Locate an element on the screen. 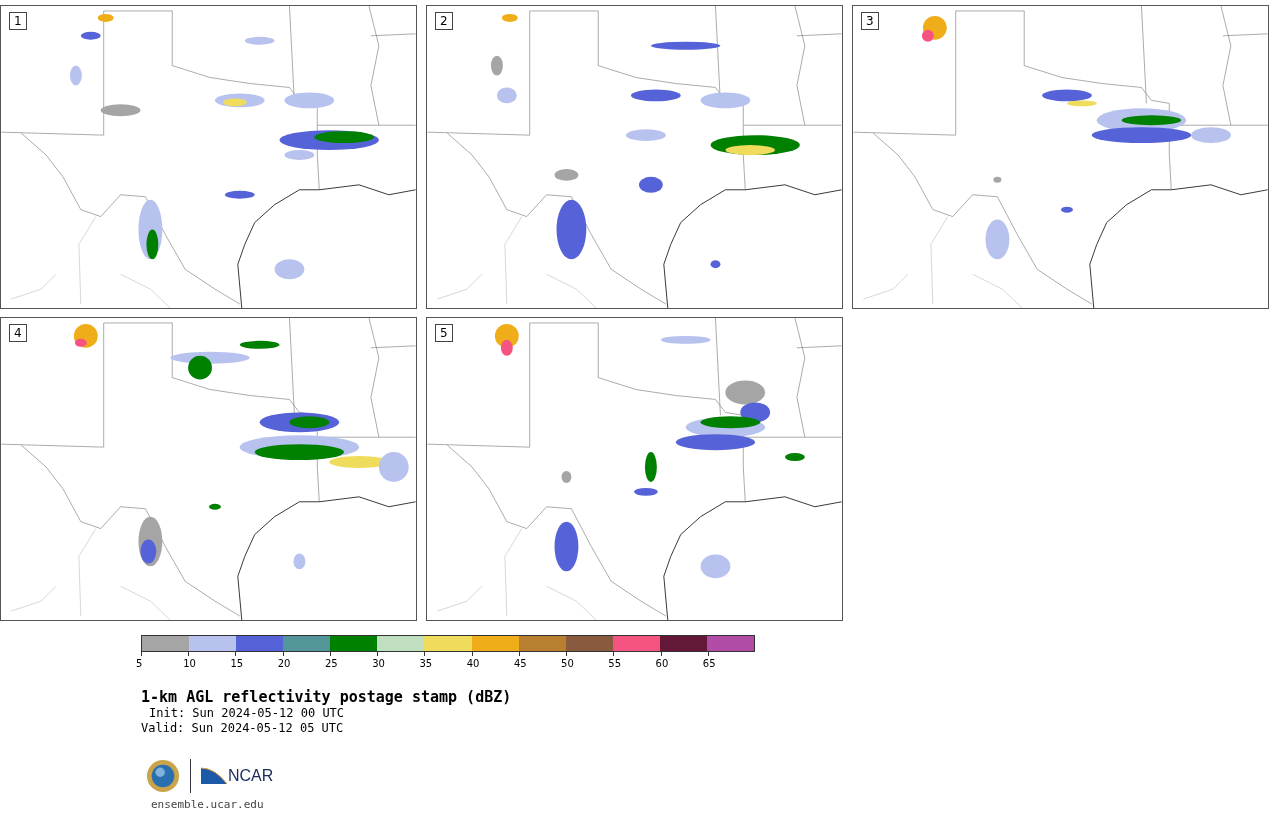 Image resolution: width=1280 pixels, height=815 pixels. panel-number: 1 is located at coordinates (18, 21).